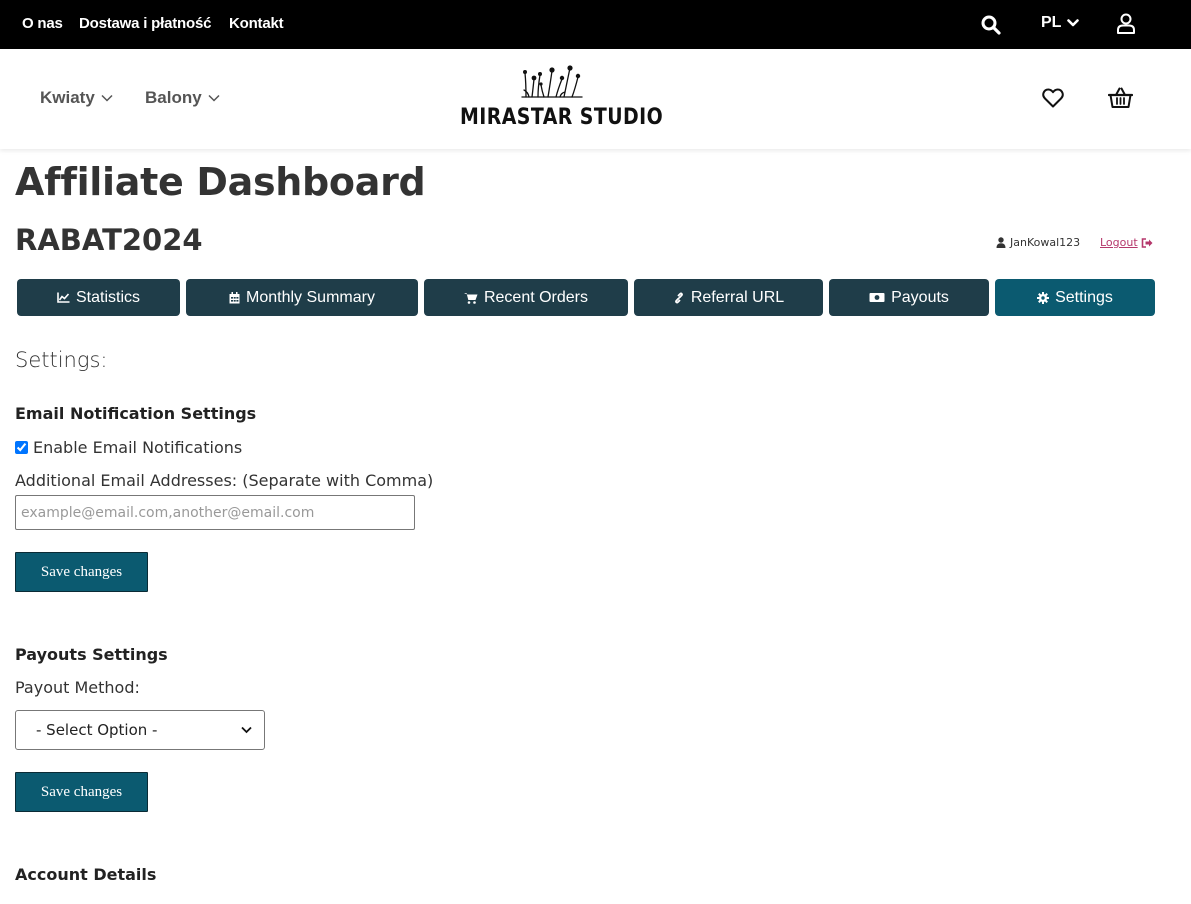 This screenshot has height=904, width=1191. Describe the element at coordinates (77, 687) in the screenshot. I see `payout-method-label: Payout Method:` at that location.